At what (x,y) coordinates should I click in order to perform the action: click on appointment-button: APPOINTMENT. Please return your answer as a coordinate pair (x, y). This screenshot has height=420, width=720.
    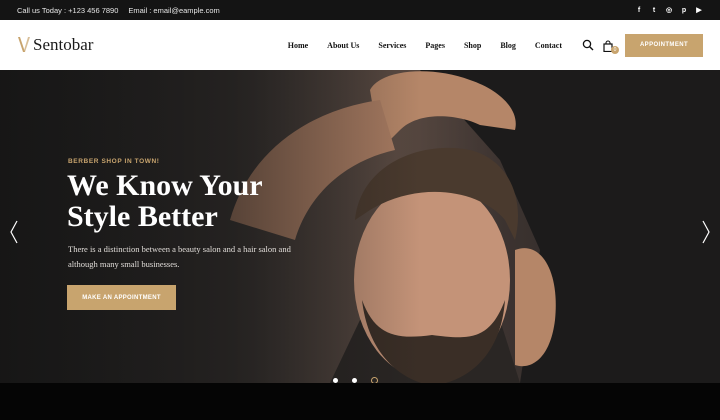
    Looking at the image, I should click on (664, 45).